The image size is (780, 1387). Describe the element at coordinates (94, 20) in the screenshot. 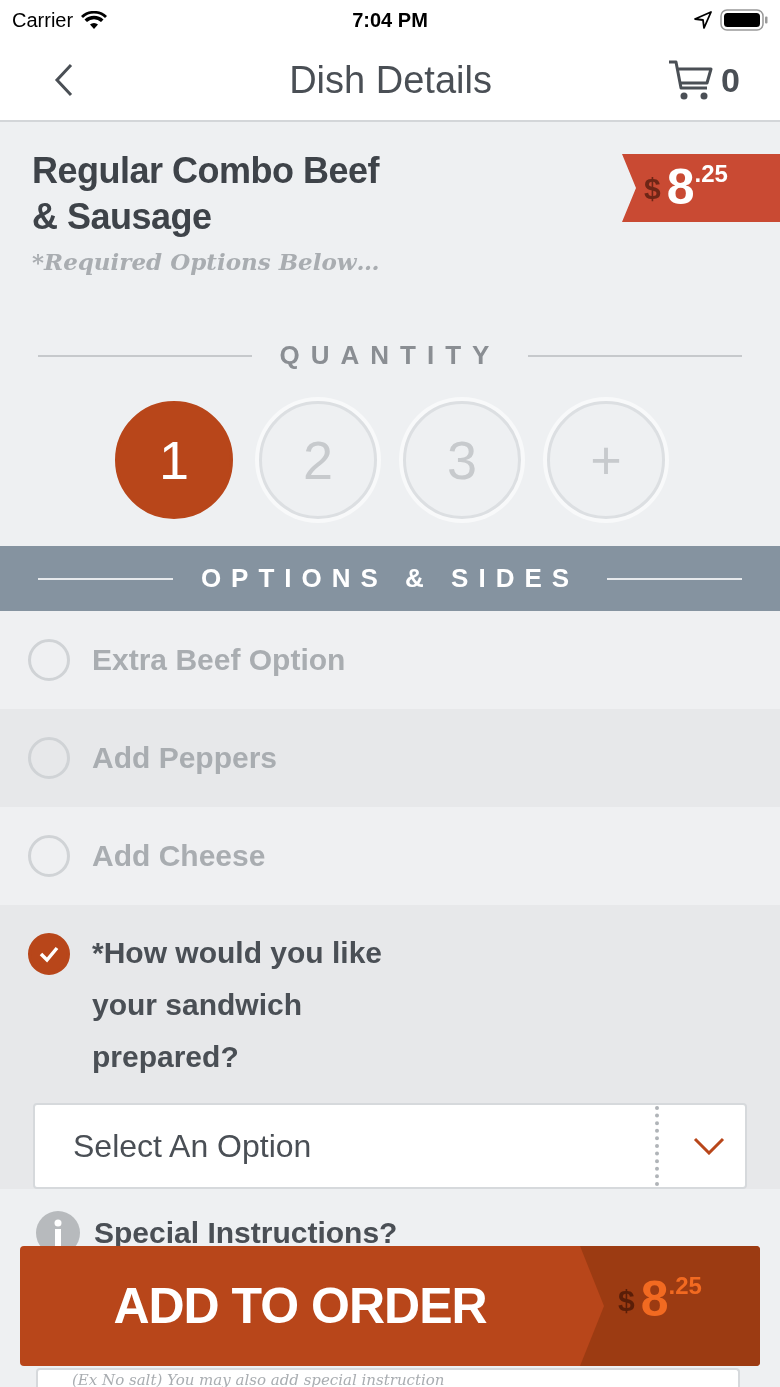

I see `wifi-icon` at that location.